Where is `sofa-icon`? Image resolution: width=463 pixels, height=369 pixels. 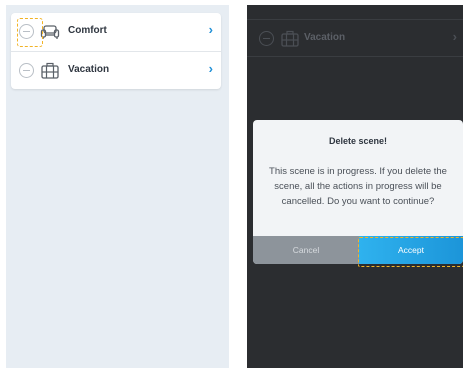 sofa-icon is located at coordinates (50, 32).